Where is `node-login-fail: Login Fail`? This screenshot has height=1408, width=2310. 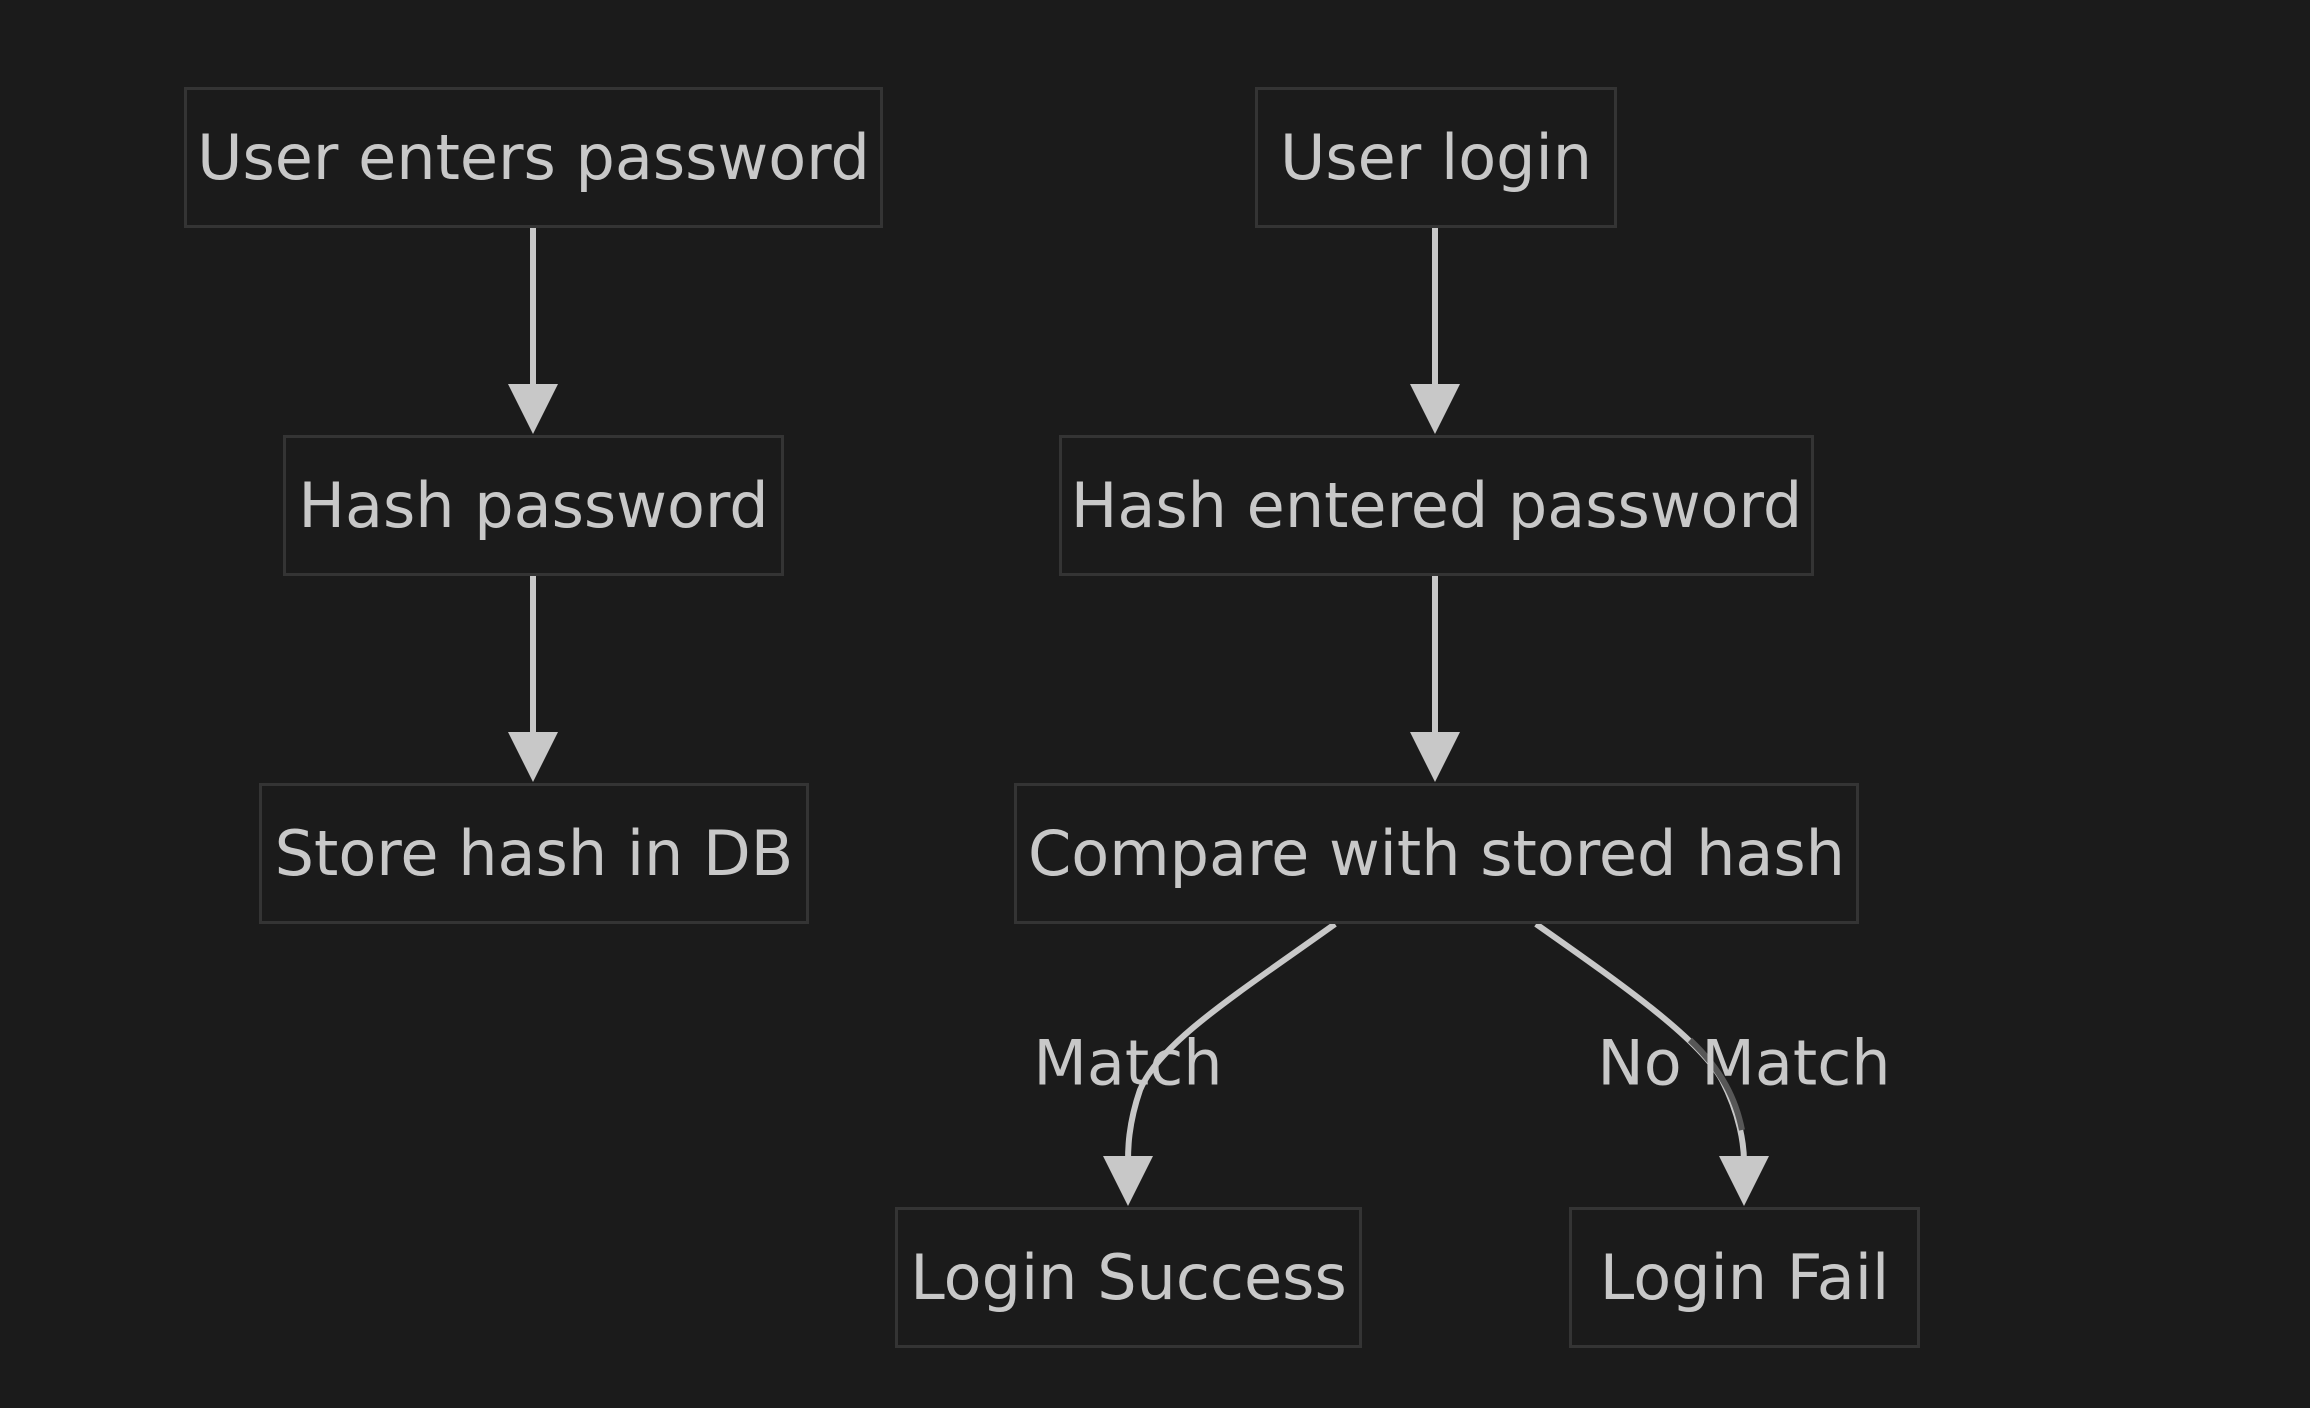
node-login-fail: Login Fail is located at coordinates (1744, 1277).